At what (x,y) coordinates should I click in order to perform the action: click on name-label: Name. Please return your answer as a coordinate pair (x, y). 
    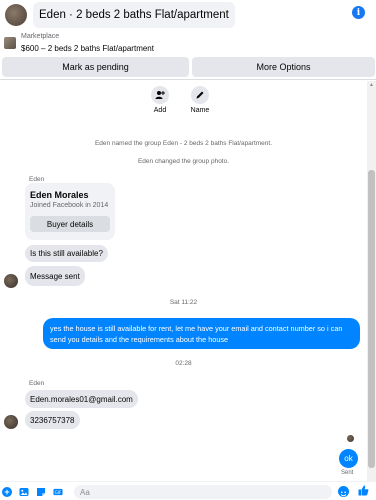
    Looking at the image, I should click on (200, 110).